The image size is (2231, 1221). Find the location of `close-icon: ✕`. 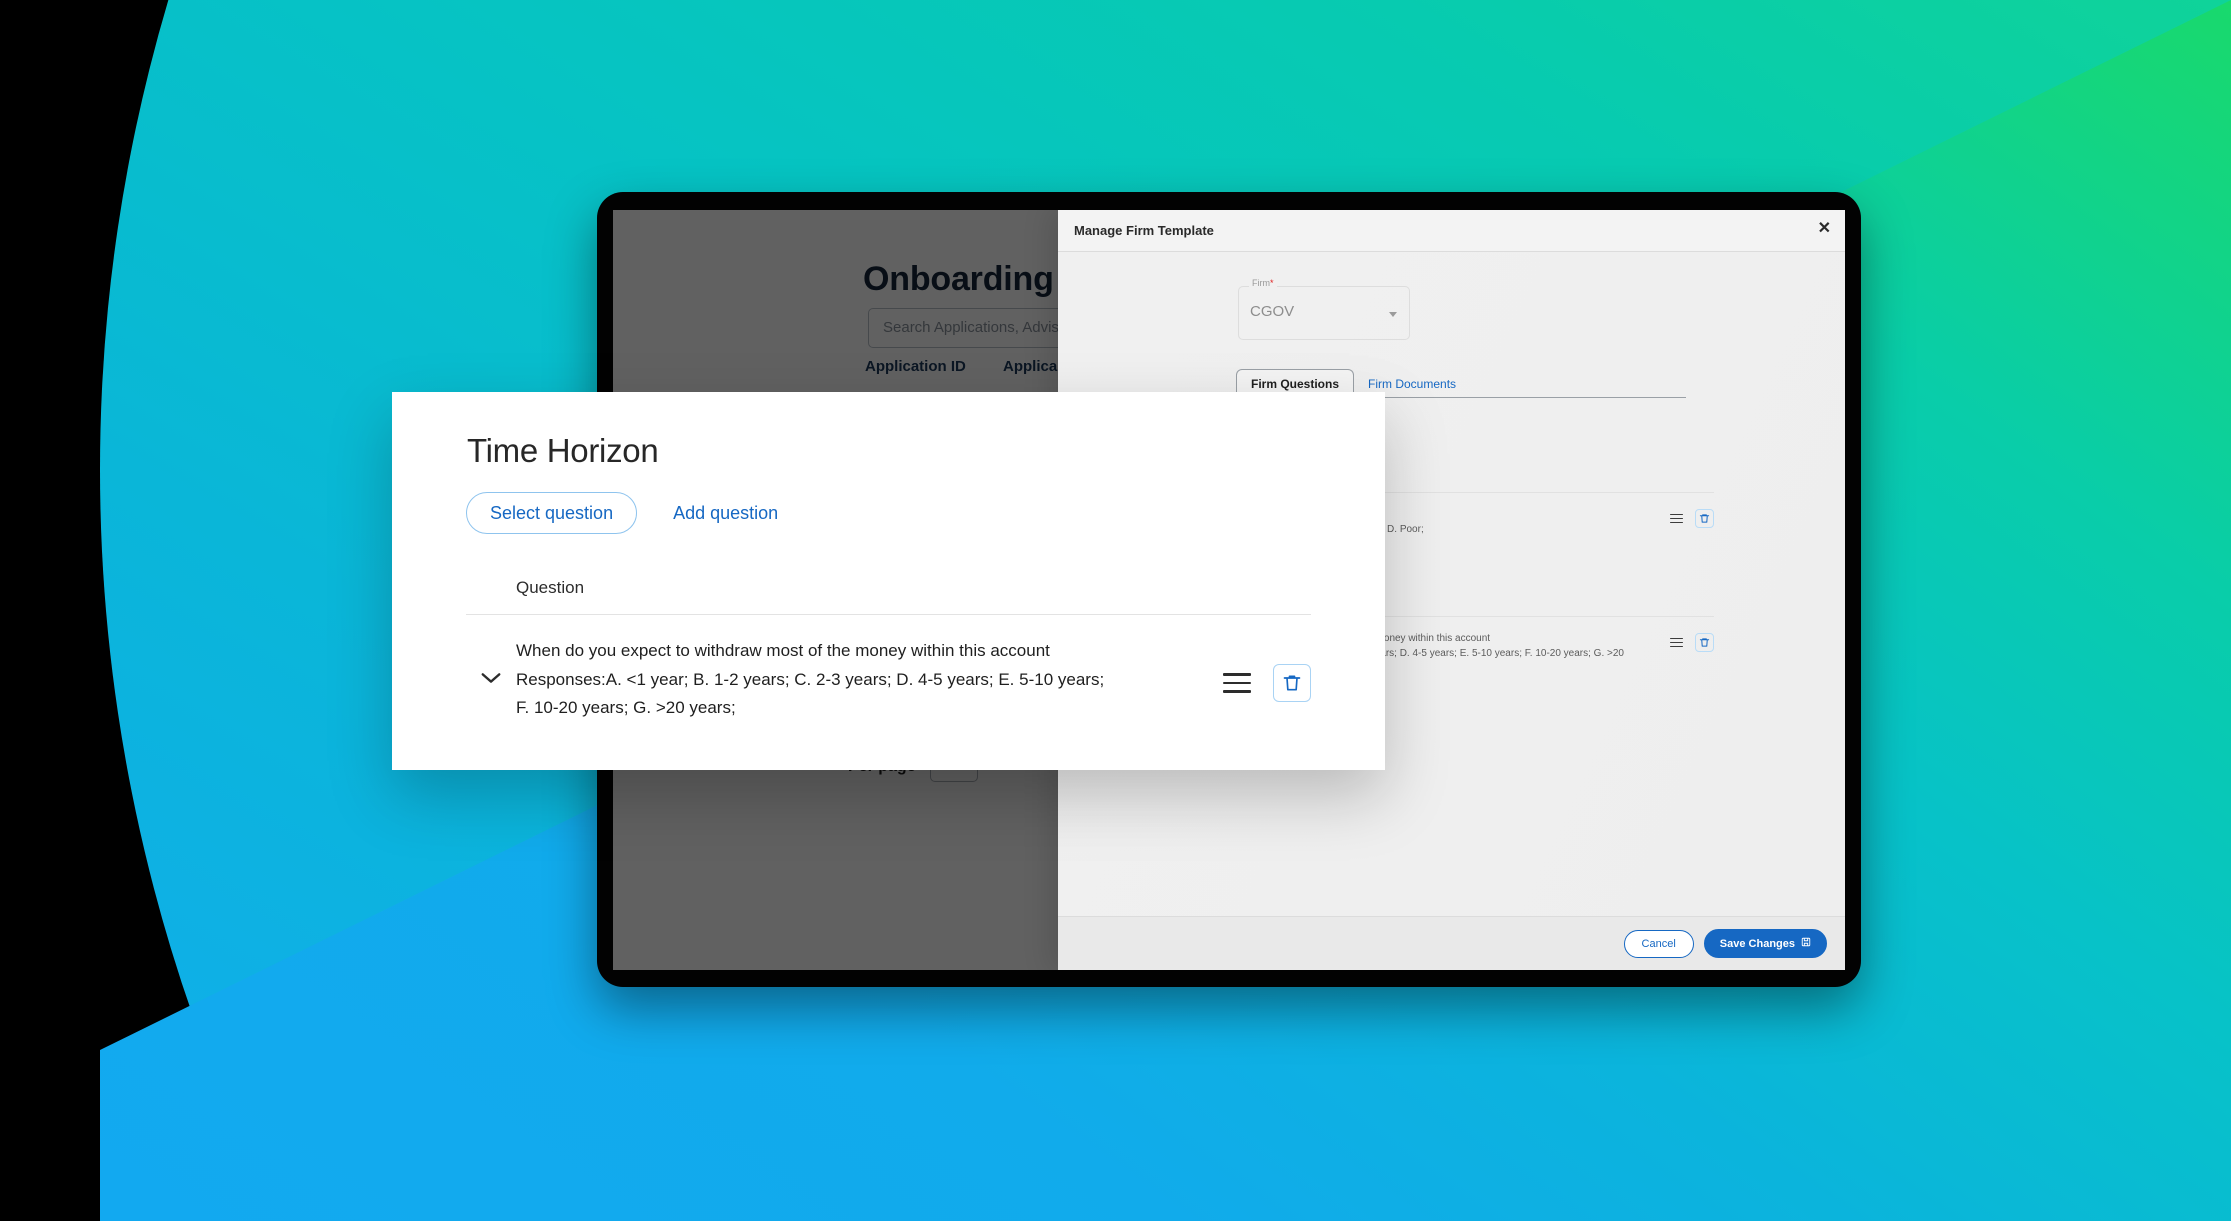

close-icon: ✕ is located at coordinates (1824, 229).